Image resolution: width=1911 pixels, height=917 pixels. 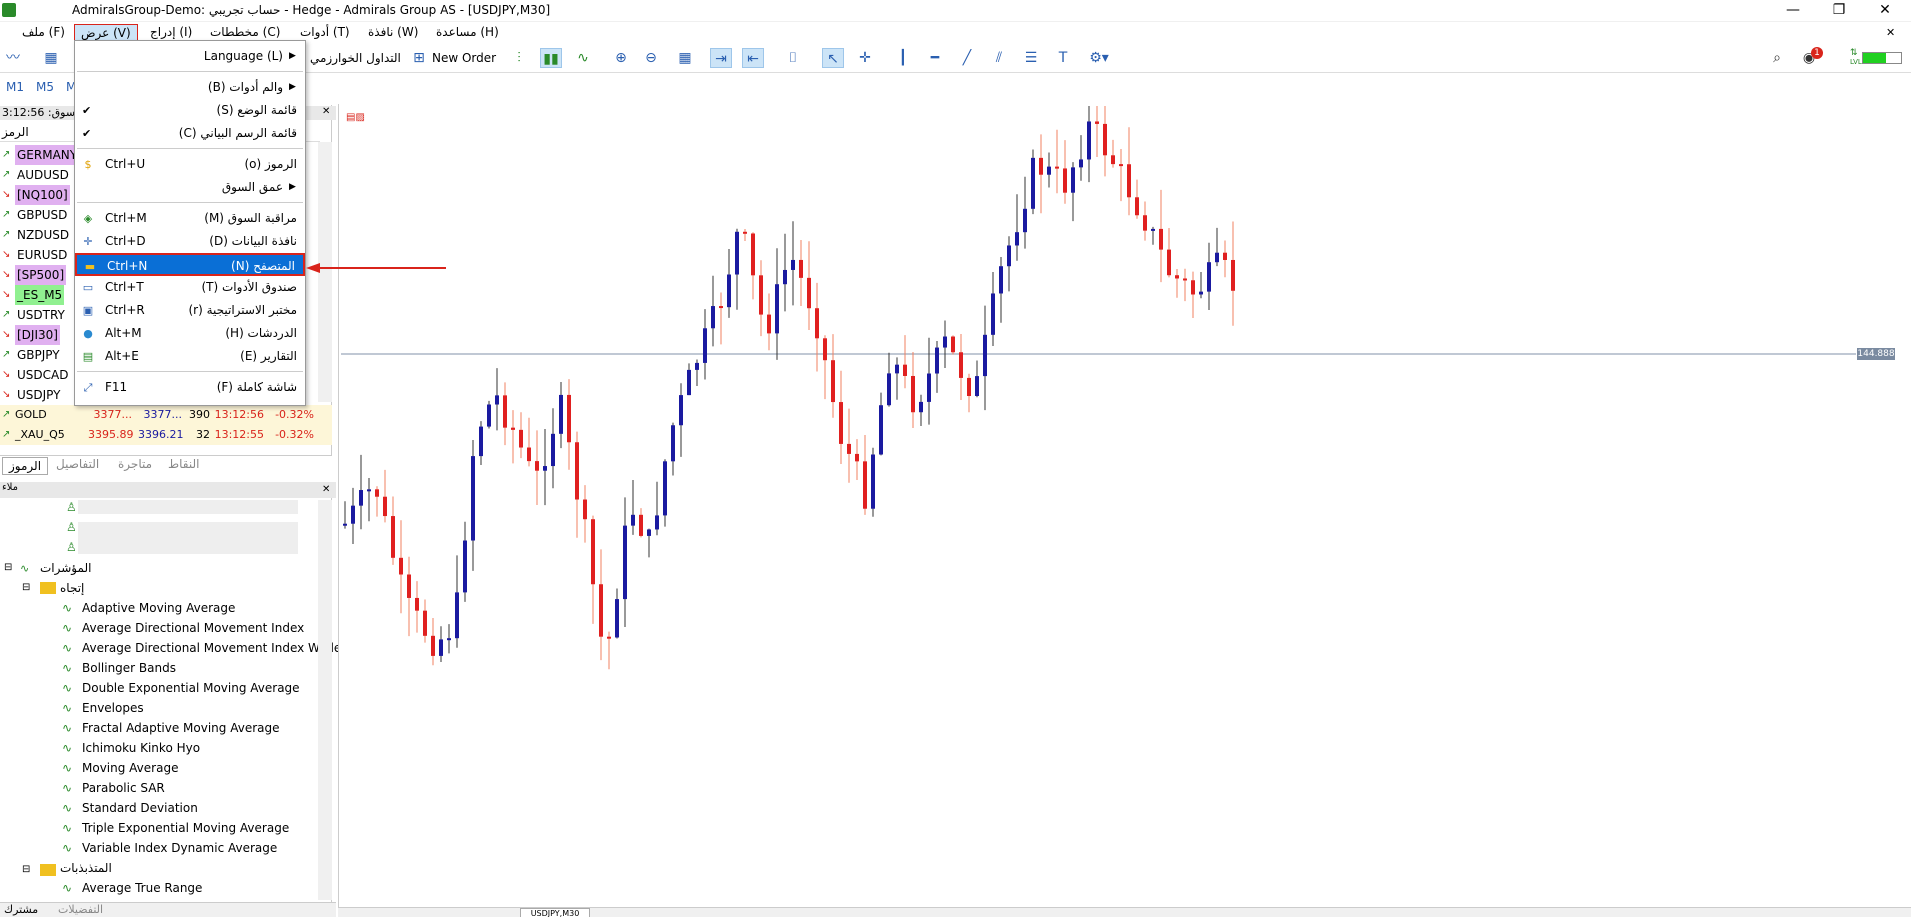 I want to click on indicator-item: Bollinger Bands, so click(x=129, y=668).